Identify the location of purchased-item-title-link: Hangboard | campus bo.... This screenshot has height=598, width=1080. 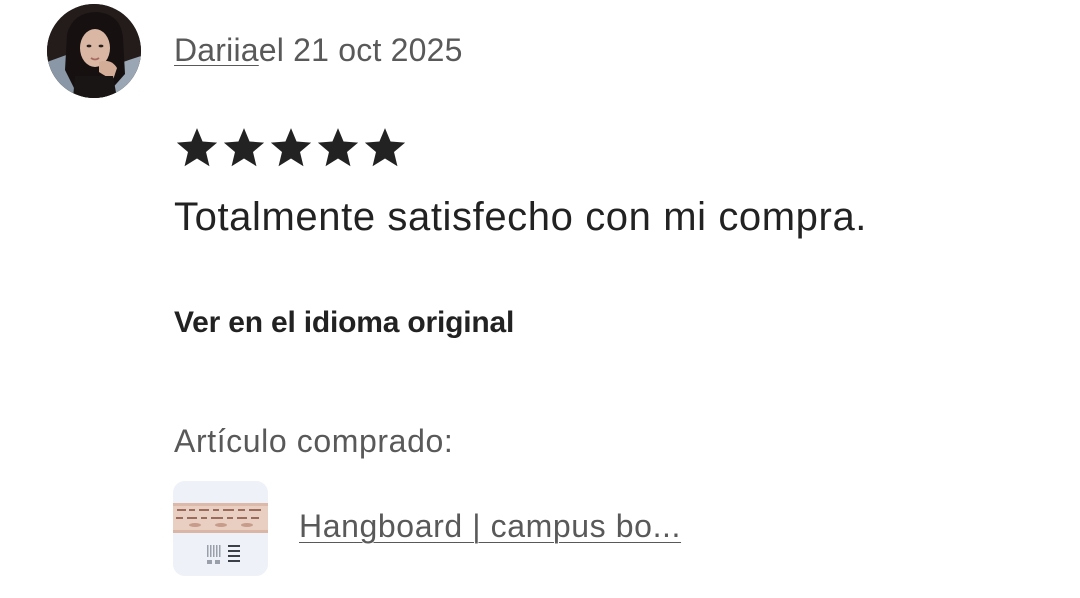
(490, 526).